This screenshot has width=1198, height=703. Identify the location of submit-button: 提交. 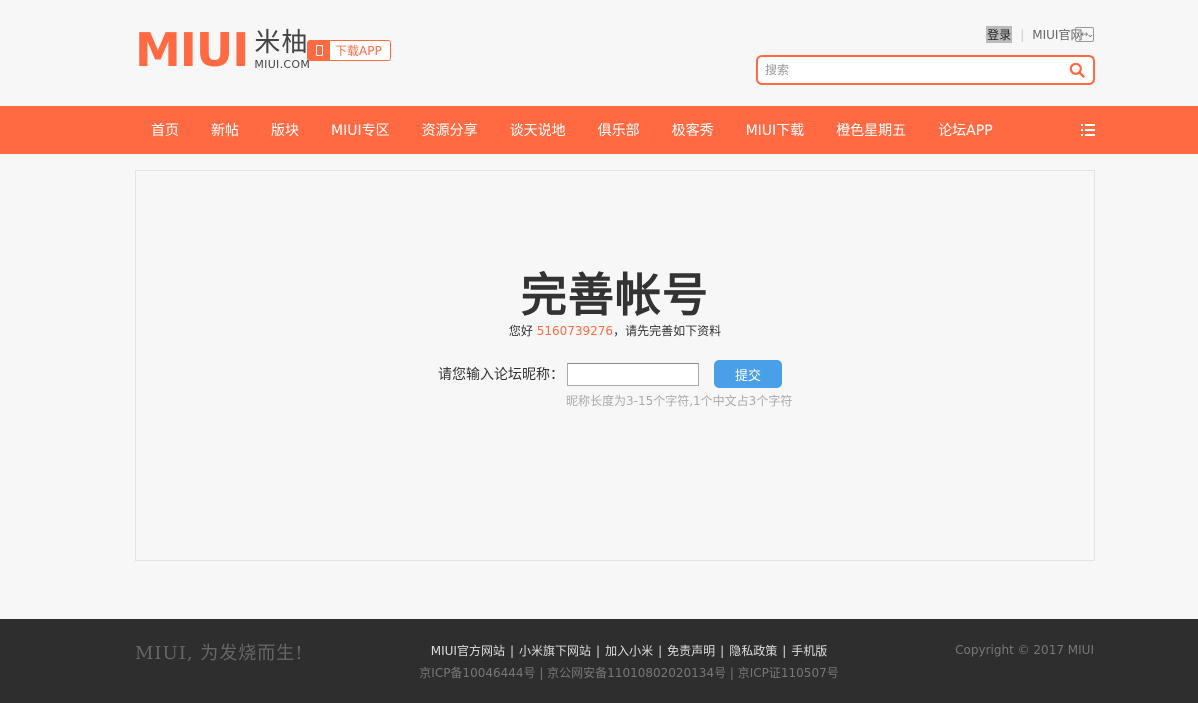
(748, 374).